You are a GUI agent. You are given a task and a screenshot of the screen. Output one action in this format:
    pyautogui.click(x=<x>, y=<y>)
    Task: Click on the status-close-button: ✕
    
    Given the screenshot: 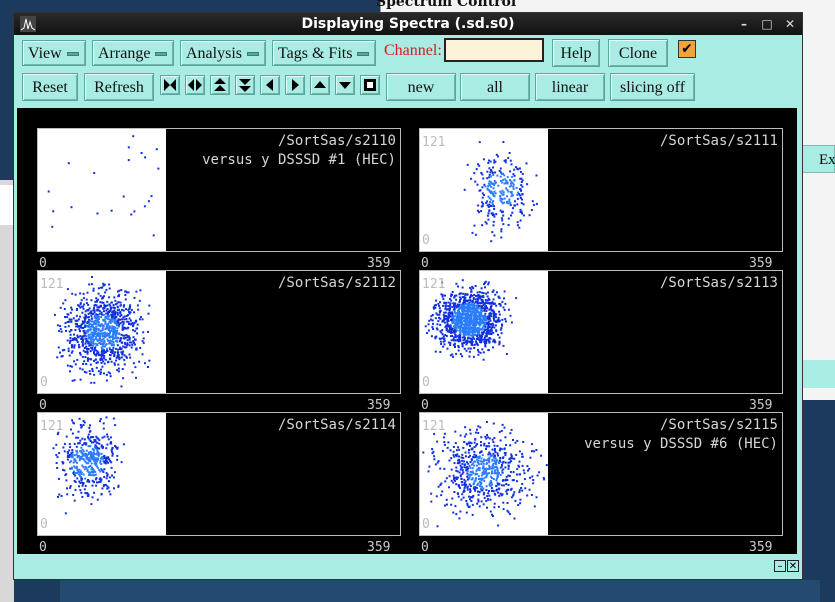 What is the action you would take?
    pyautogui.click(x=793, y=566)
    